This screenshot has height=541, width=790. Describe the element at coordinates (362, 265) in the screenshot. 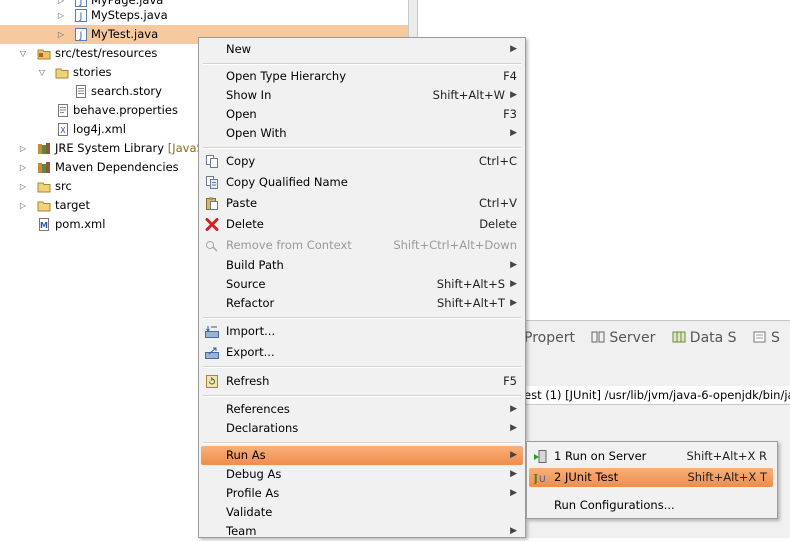

I see `menu-item-build-path: Build Path ▶` at that location.